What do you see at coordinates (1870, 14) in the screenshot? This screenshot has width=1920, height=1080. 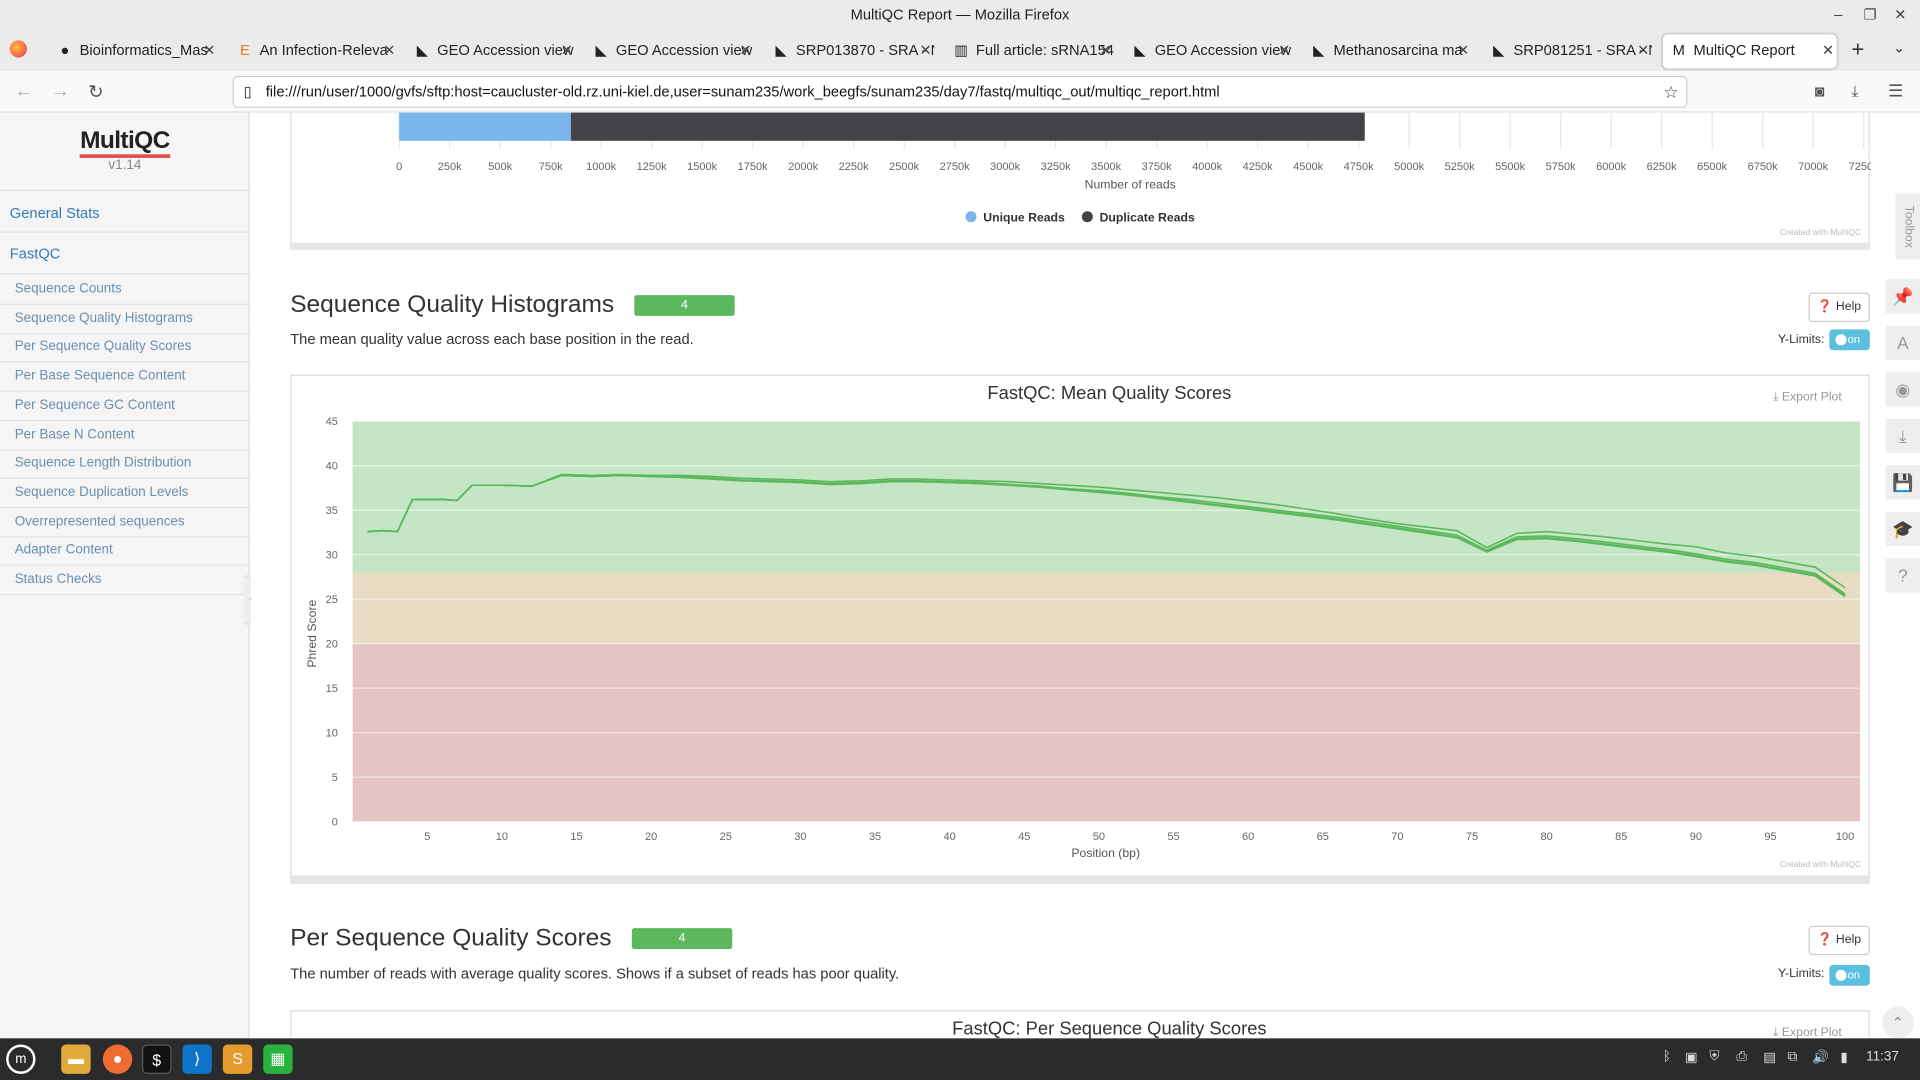 I see `maximize-icon: ❐` at bounding box center [1870, 14].